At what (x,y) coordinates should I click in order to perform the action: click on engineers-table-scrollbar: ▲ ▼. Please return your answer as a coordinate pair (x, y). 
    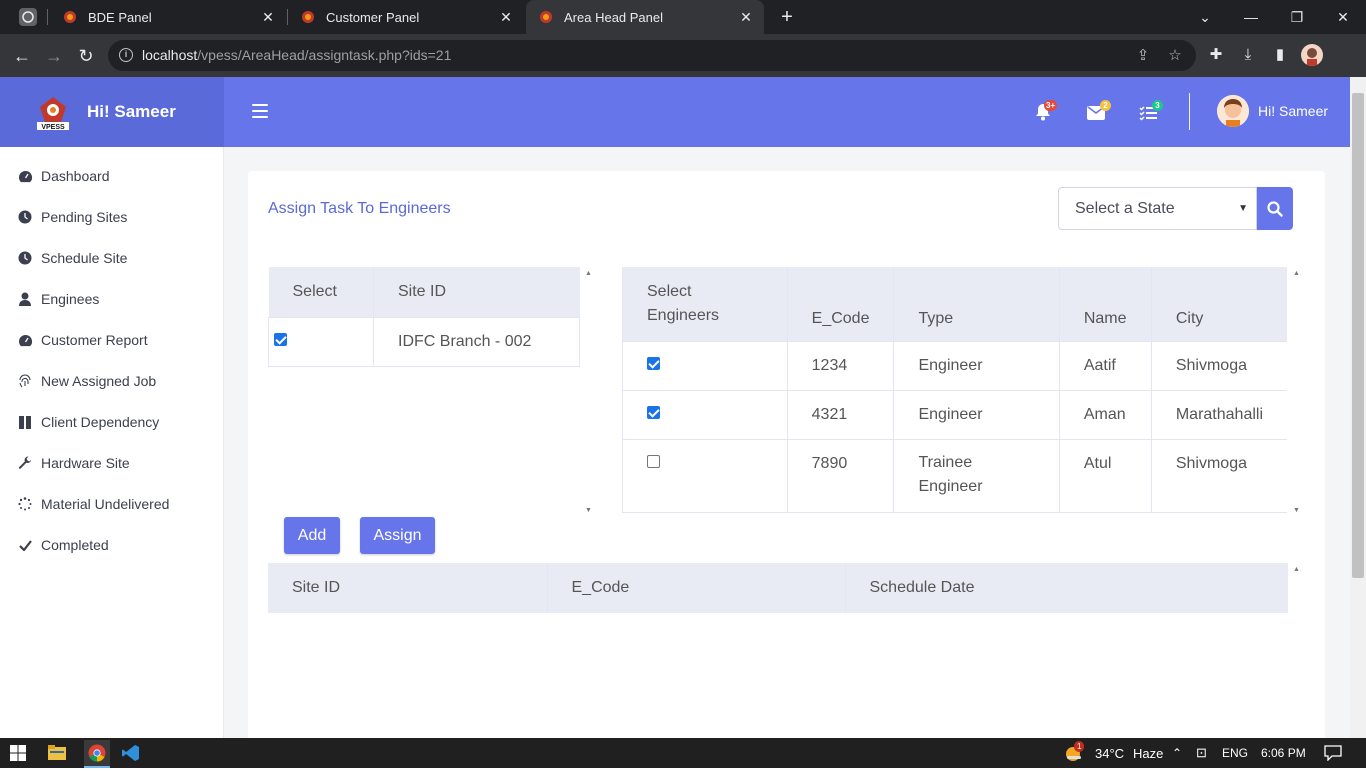
    Looking at the image, I should click on (1296, 392).